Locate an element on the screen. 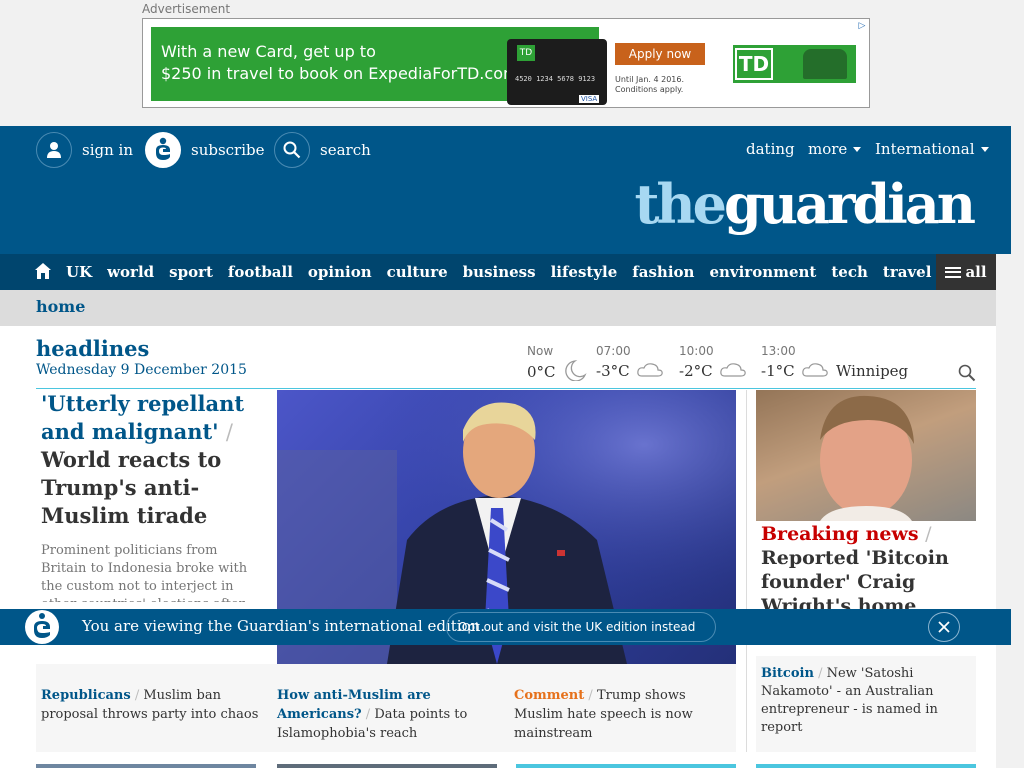 The width and height of the screenshot is (1024, 768). adchoices-icon: ▷ is located at coordinates (862, 26).